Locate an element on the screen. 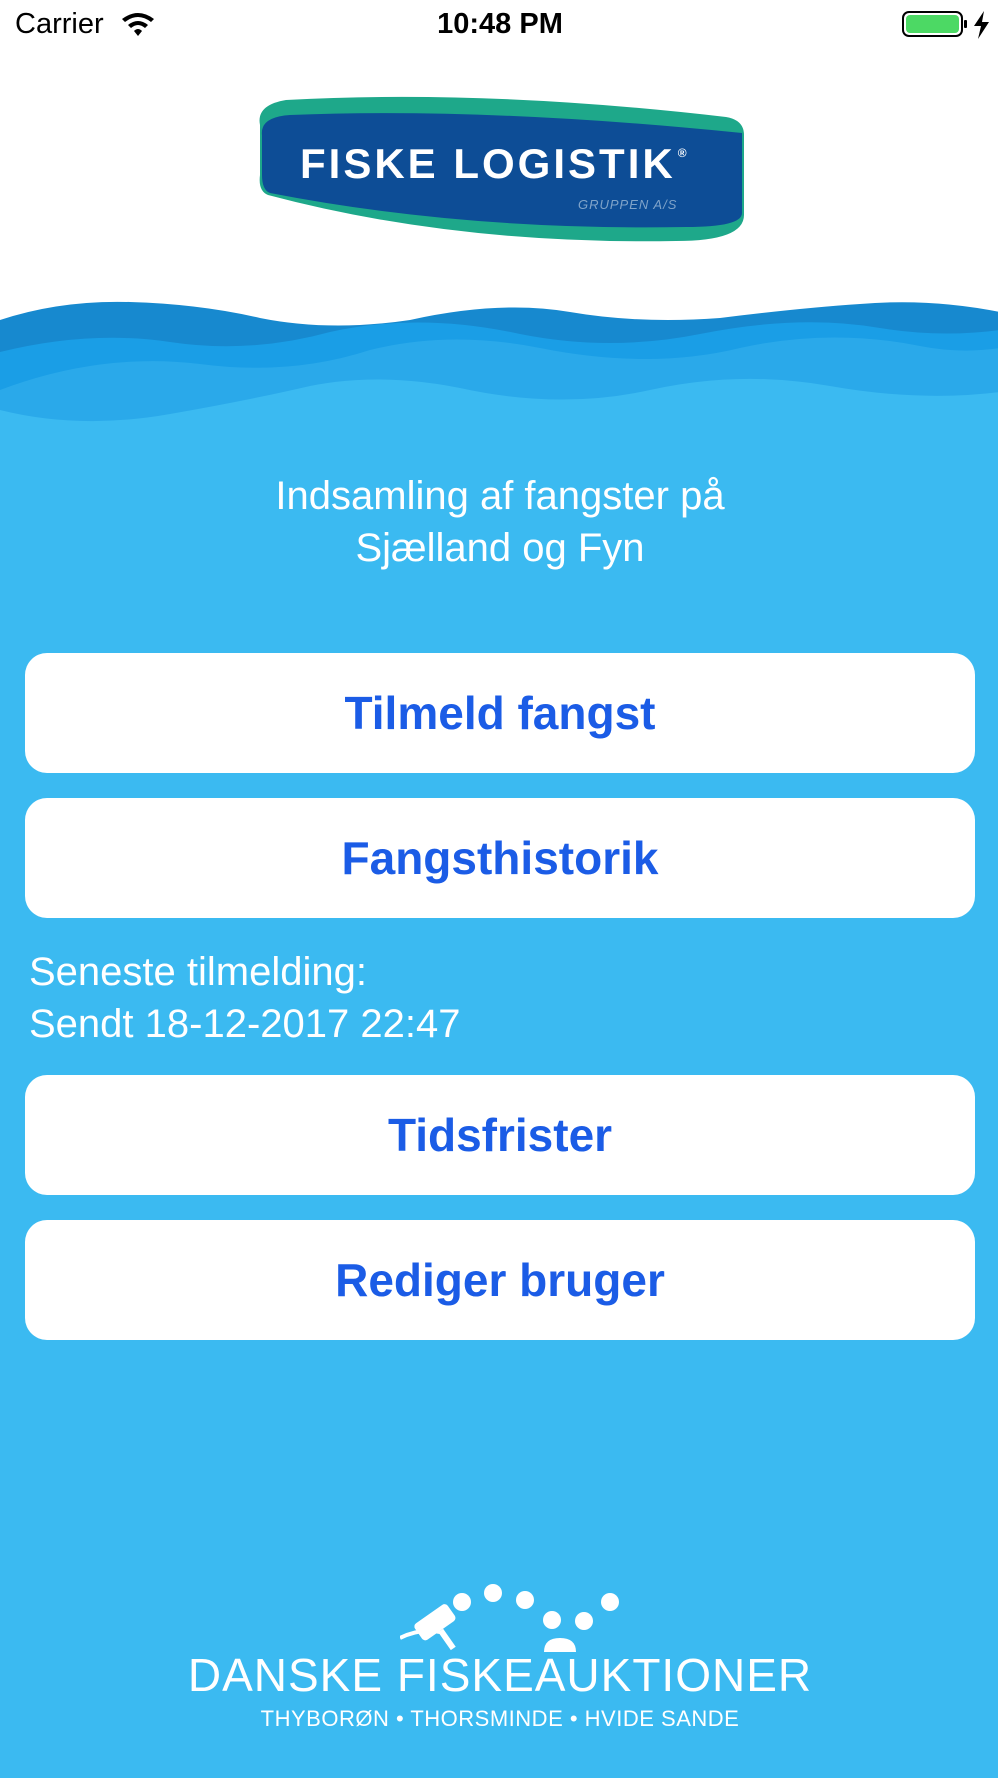 The height and width of the screenshot is (1778, 1000). logo-word-logistik: LOGISTIK is located at coordinates (564, 163).